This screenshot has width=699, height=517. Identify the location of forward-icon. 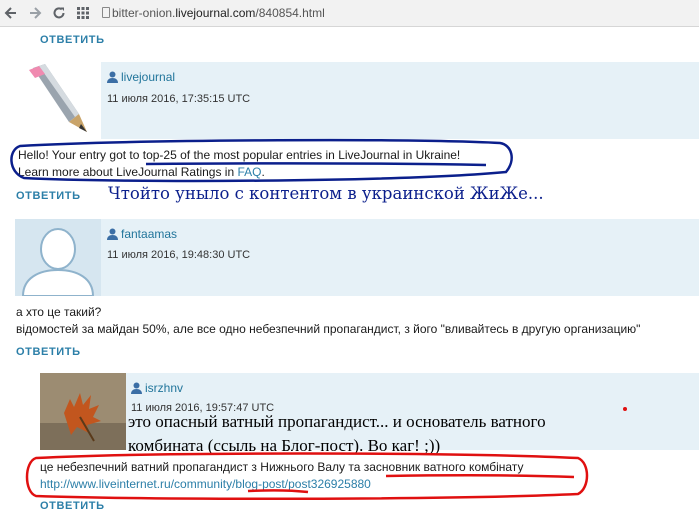
(35, 13).